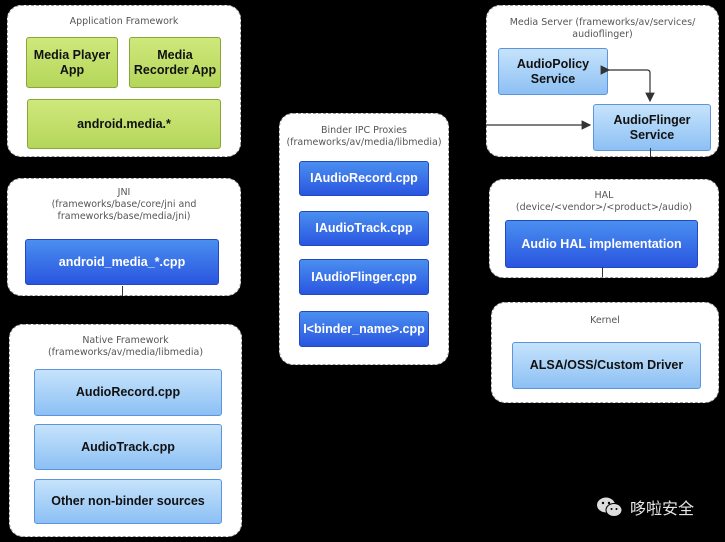  I want to click on wechat-icon, so click(610, 507).